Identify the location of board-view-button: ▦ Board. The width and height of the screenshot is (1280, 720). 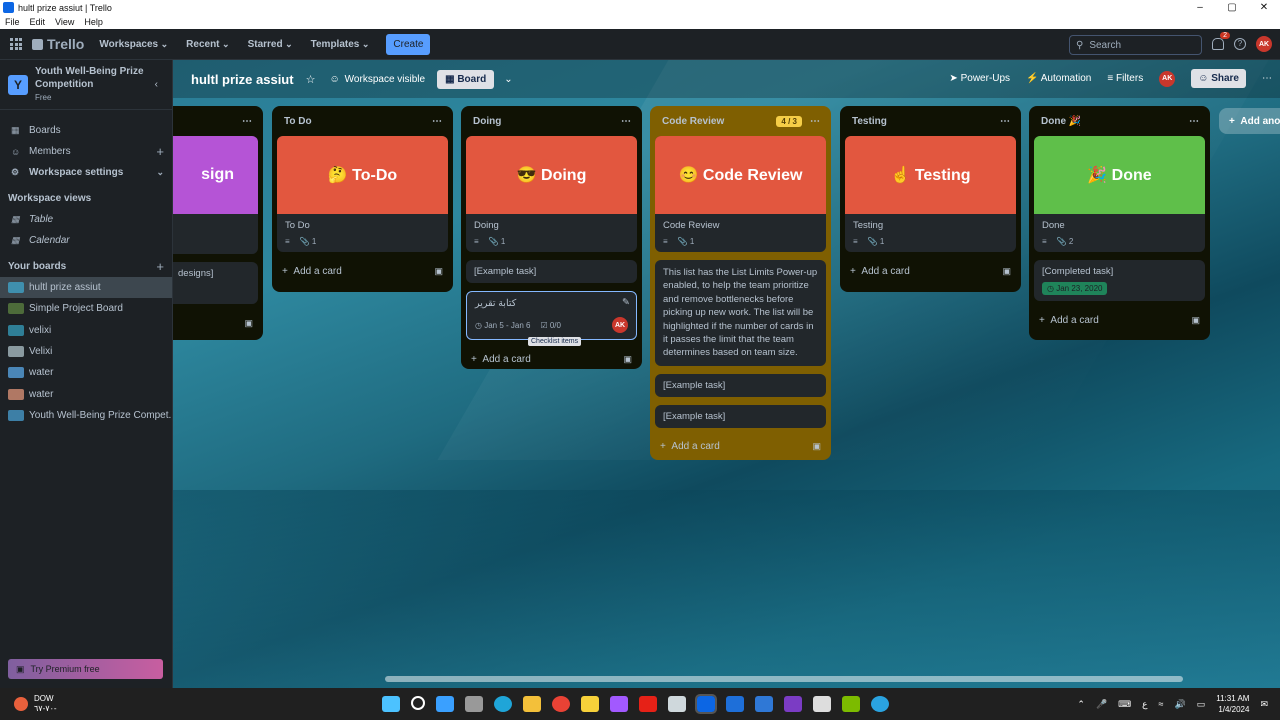
(466, 79).